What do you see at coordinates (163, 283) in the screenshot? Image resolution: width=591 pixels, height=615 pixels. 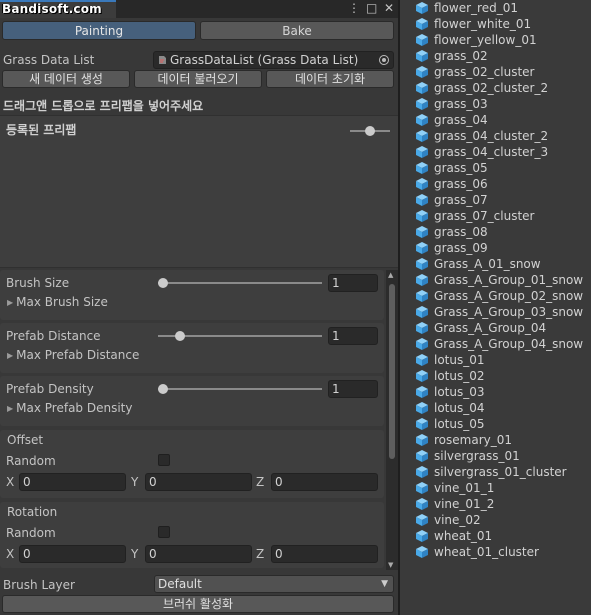 I see `brush-size-slider-knob` at bounding box center [163, 283].